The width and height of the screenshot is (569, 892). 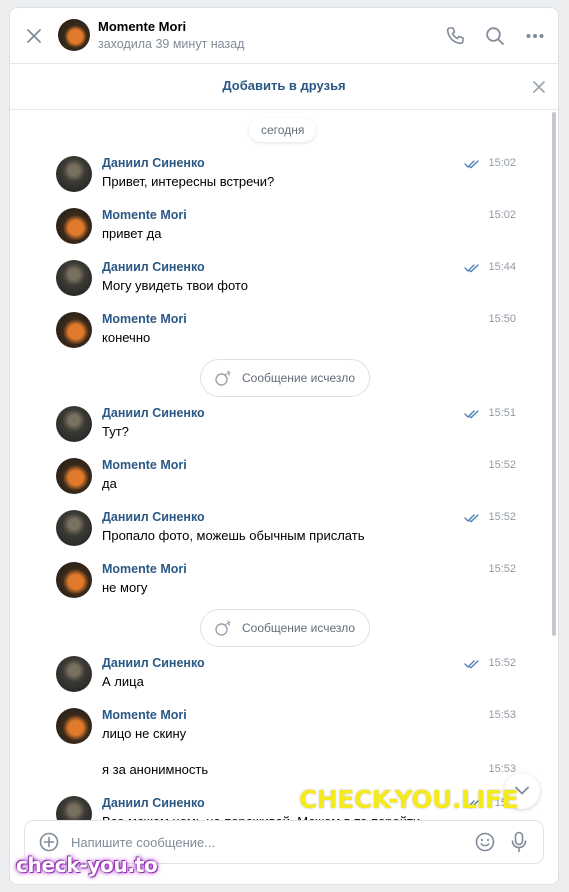 What do you see at coordinates (188, 181) in the screenshot?
I see `message-text: Привет, интересны встречи?` at bounding box center [188, 181].